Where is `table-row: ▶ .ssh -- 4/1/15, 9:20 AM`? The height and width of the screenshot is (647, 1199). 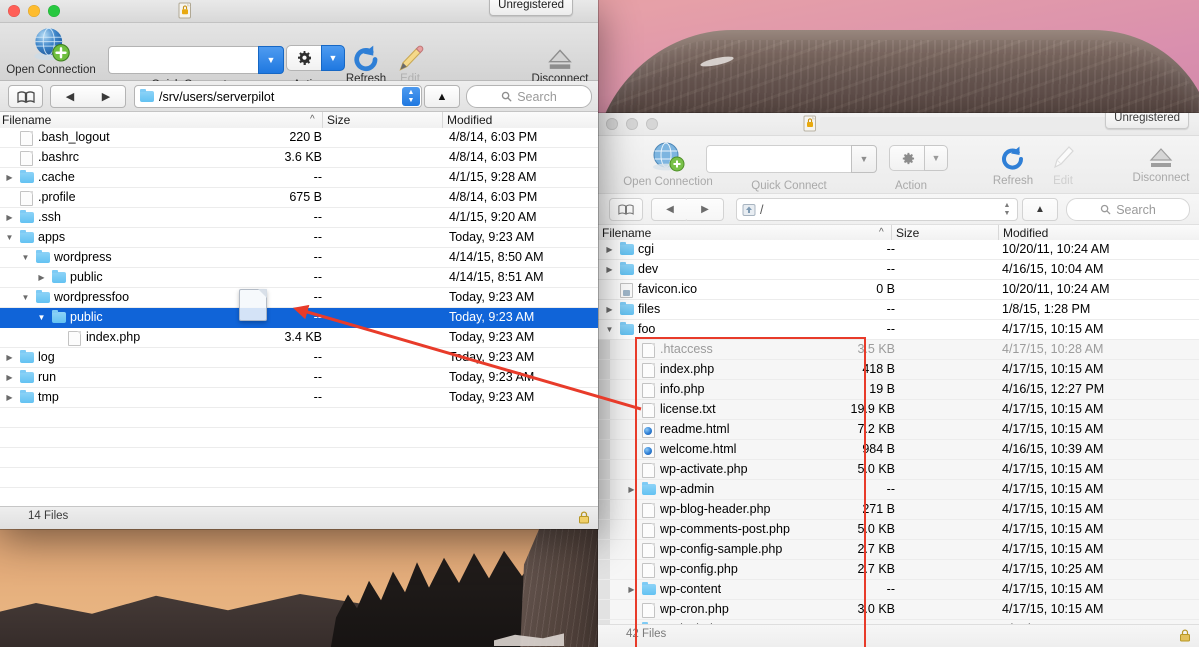 table-row: ▶ .ssh -- 4/1/15, 9:20 AM is located at coordinates (299, 218).